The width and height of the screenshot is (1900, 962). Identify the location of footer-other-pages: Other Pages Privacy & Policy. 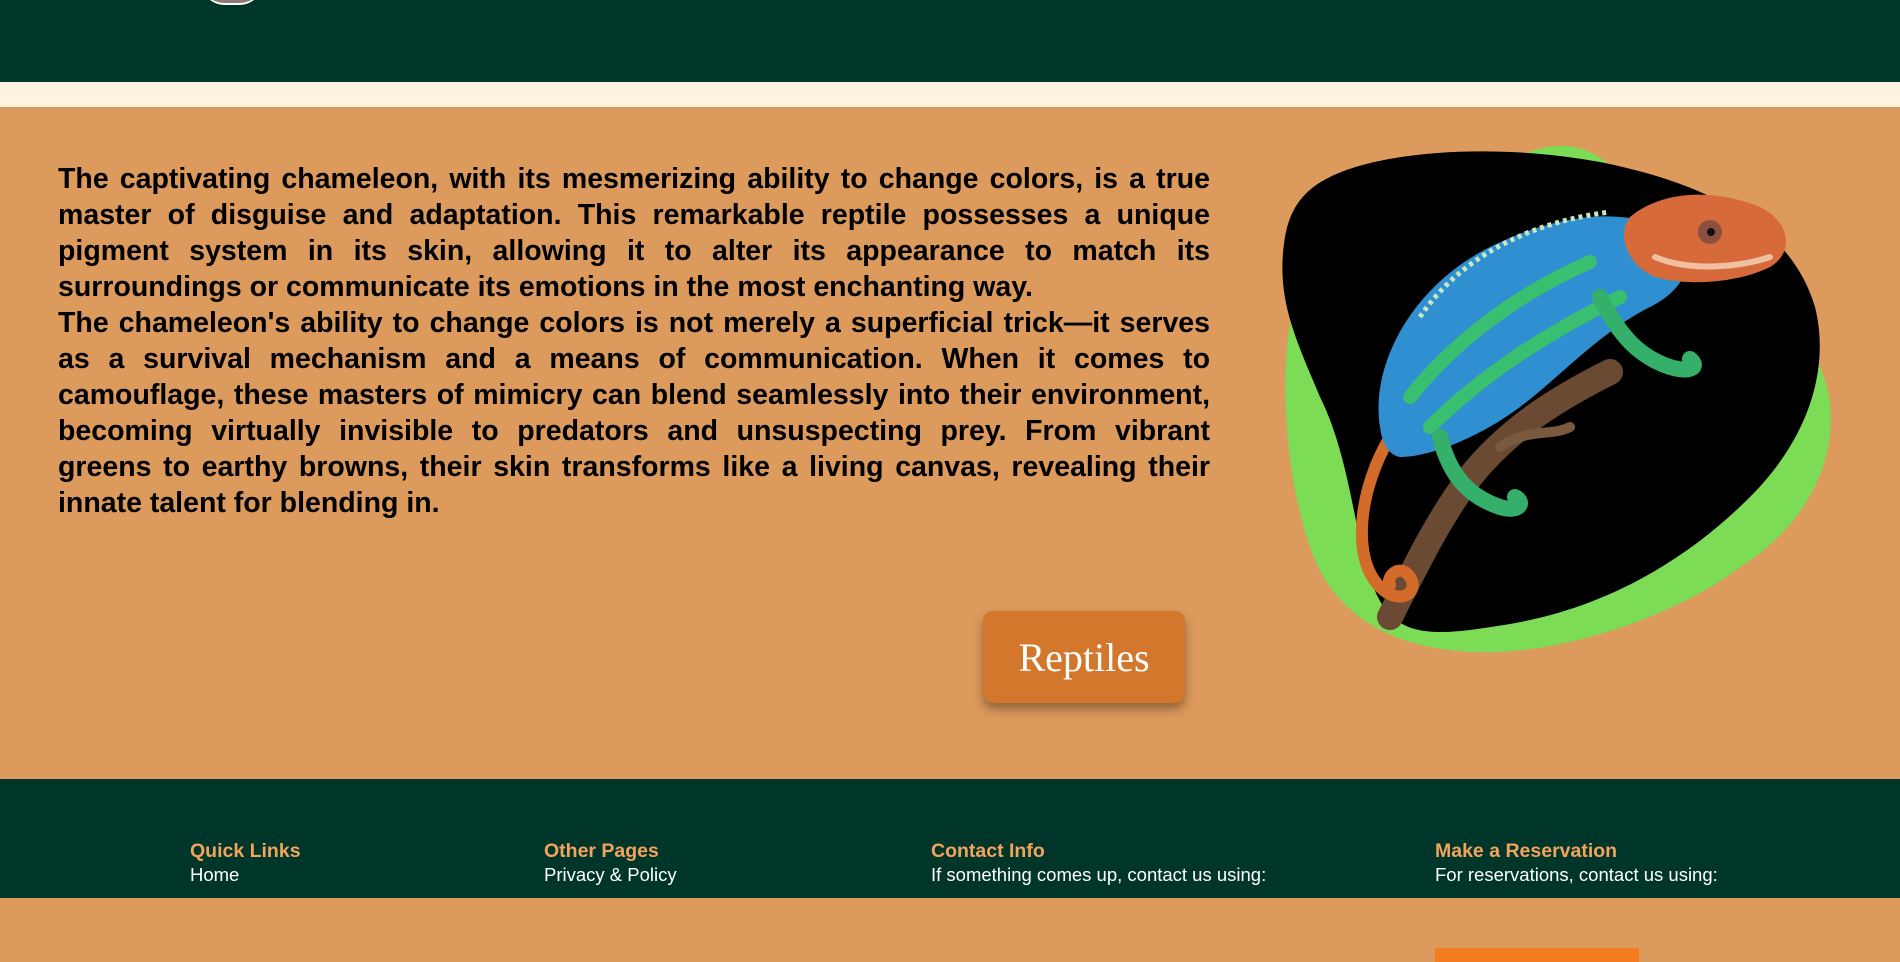
(610, 863).